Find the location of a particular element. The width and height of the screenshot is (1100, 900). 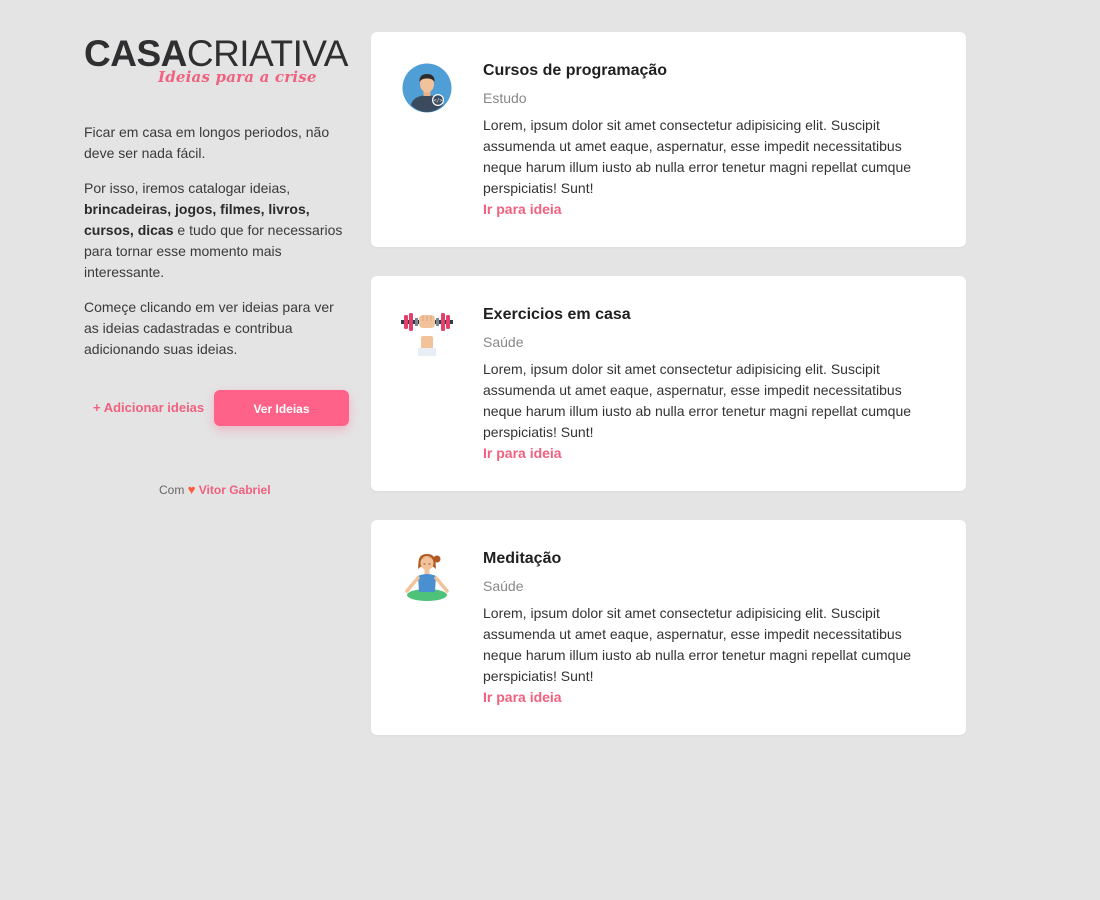

view-ideas-button: Ver Ideias is located at coordinates (281, 408).